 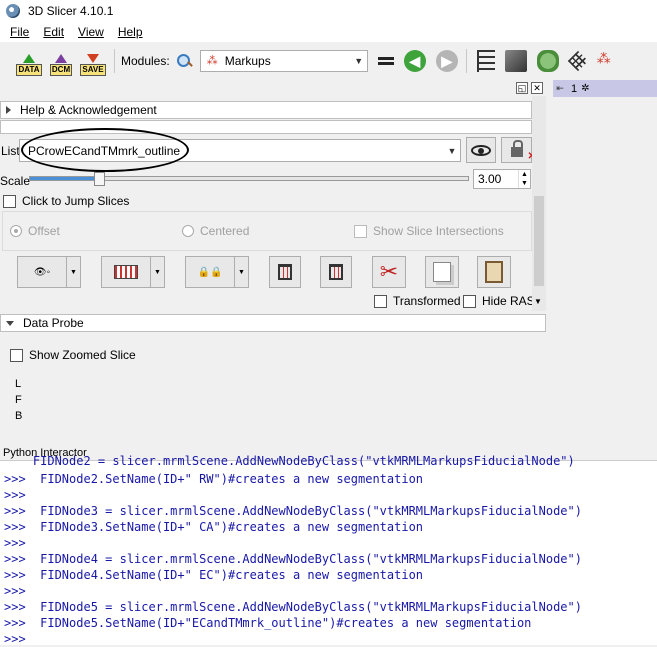 What do you see at coordinates (212, 61) in the screenshot?
I see `markups-icon: ⁂` at bounding box center [212, 61].